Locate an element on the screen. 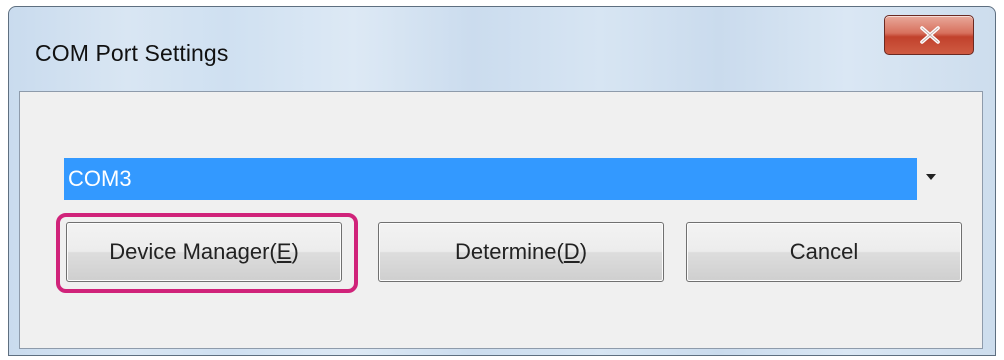 The image size is (1004, 360). dropdown-arrow-icon is located at coordinates (931, 177).